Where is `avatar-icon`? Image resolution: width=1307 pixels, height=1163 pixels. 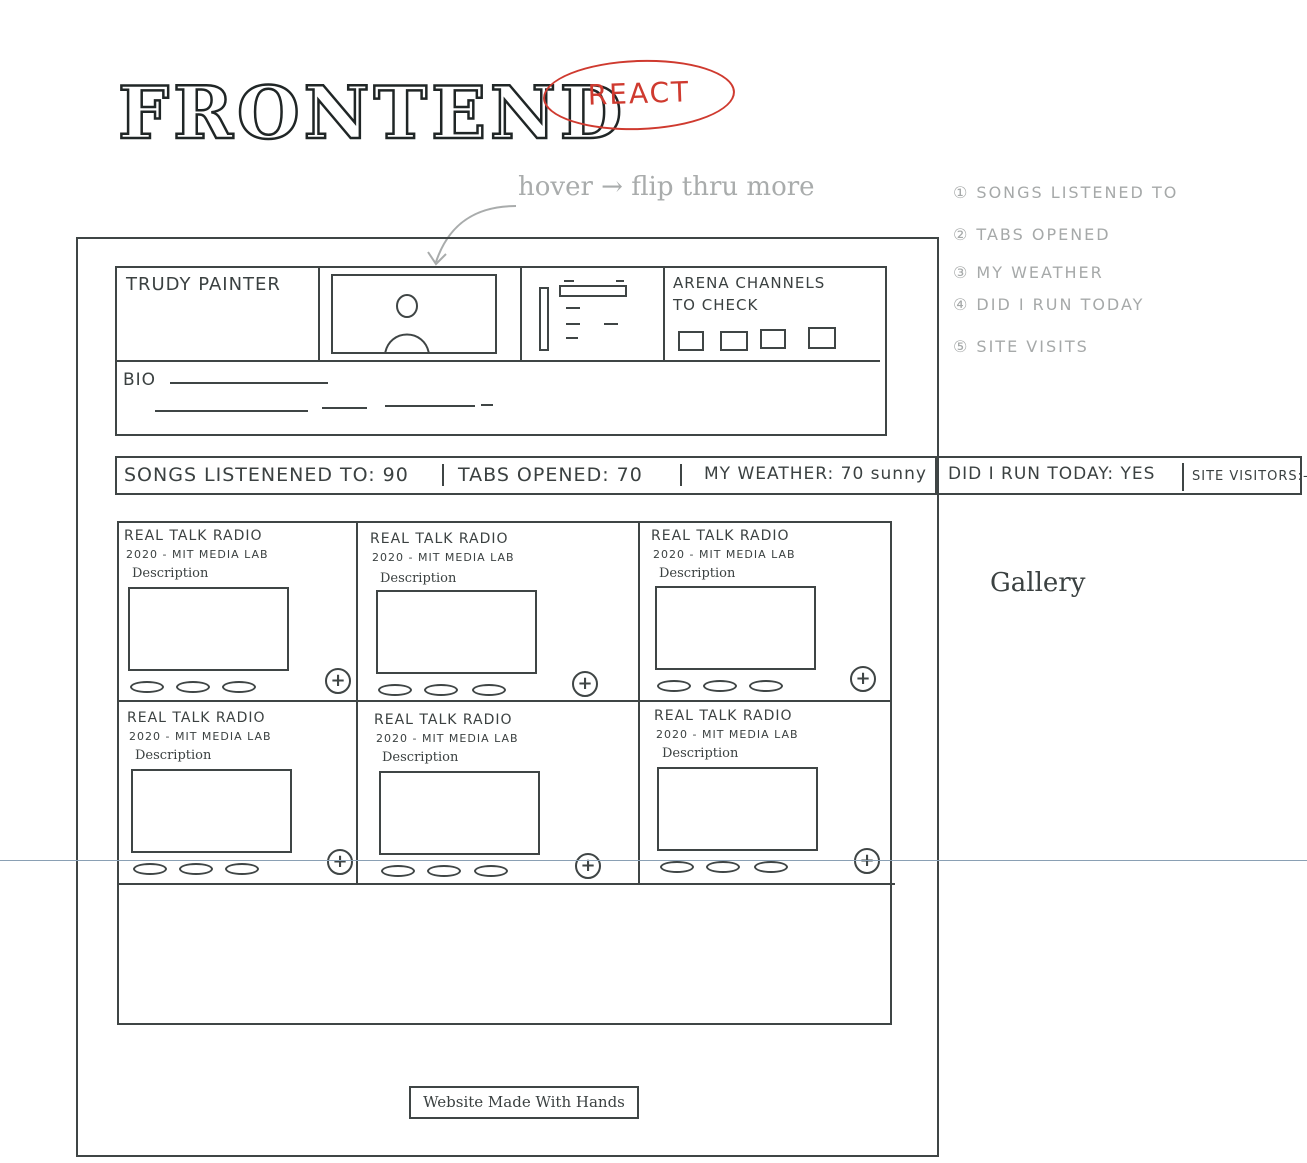
avatar-icon is located at coordinates (407, 324).